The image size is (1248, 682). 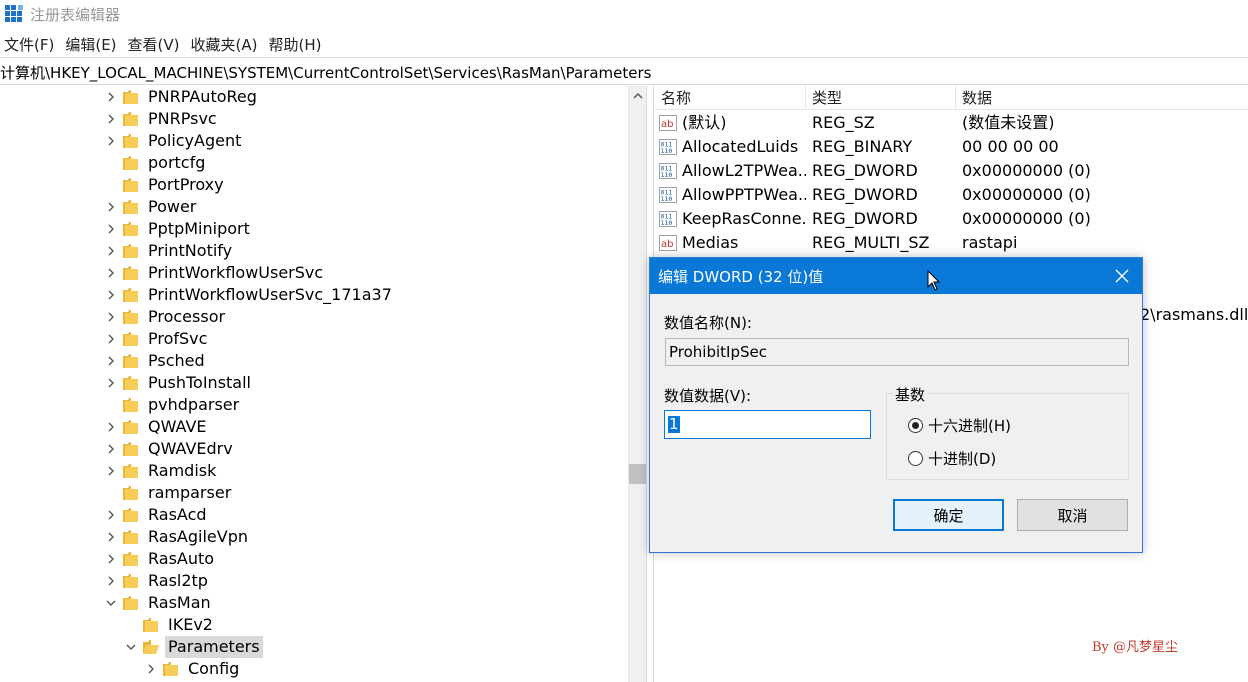 I want to click on tree-item: ProfSvc, so click(x=157, y=339).